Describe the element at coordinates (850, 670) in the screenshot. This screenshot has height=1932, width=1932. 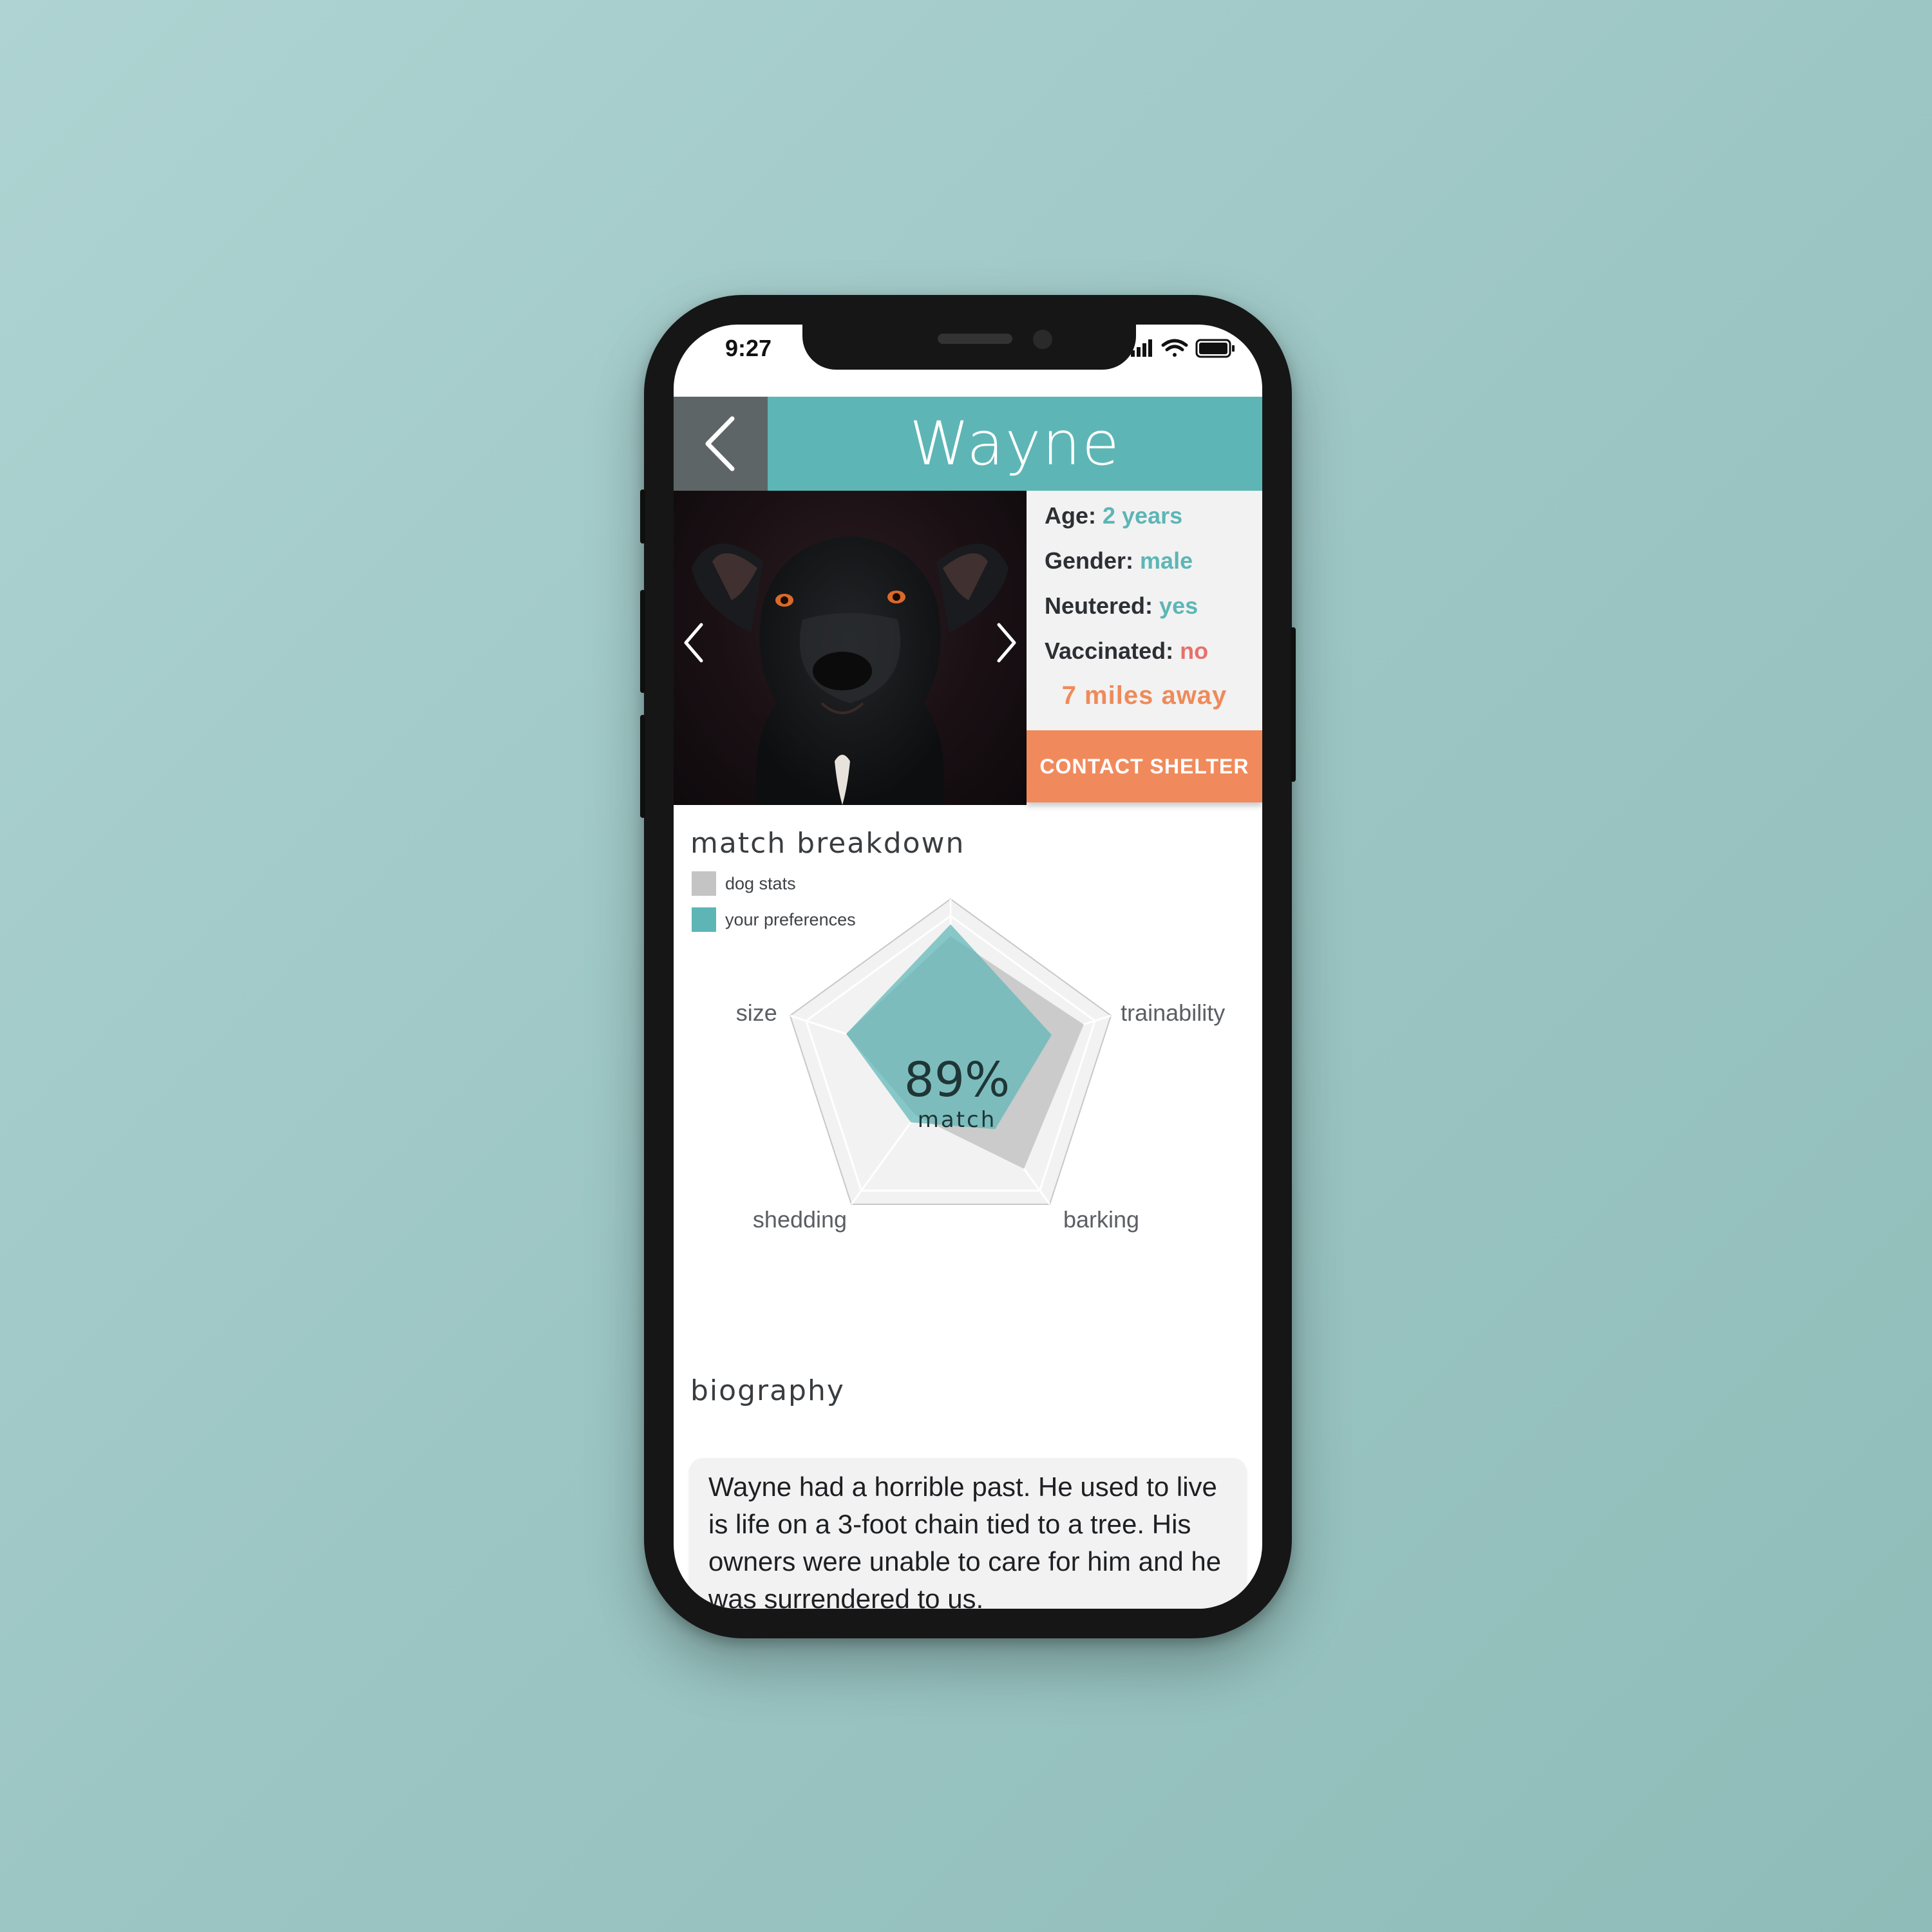
I see `dog-portrait-image` at that location.